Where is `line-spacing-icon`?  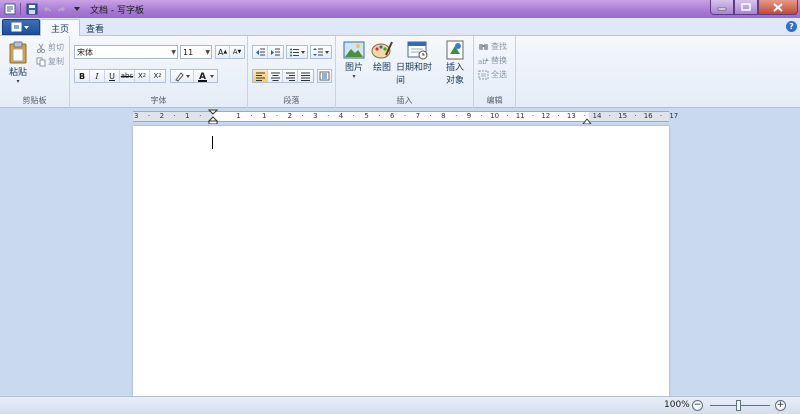
line-spacing-icon is located at coordinates (321, 52).